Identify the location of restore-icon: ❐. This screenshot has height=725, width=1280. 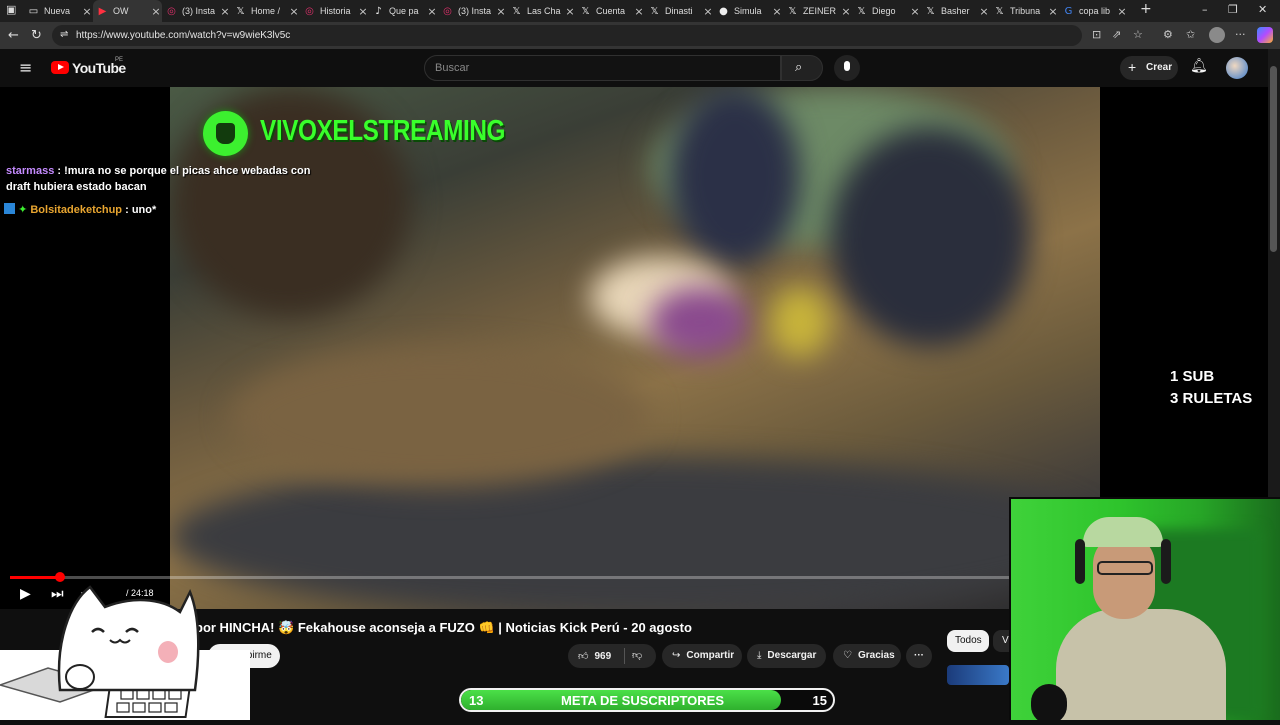
(1233, 9).